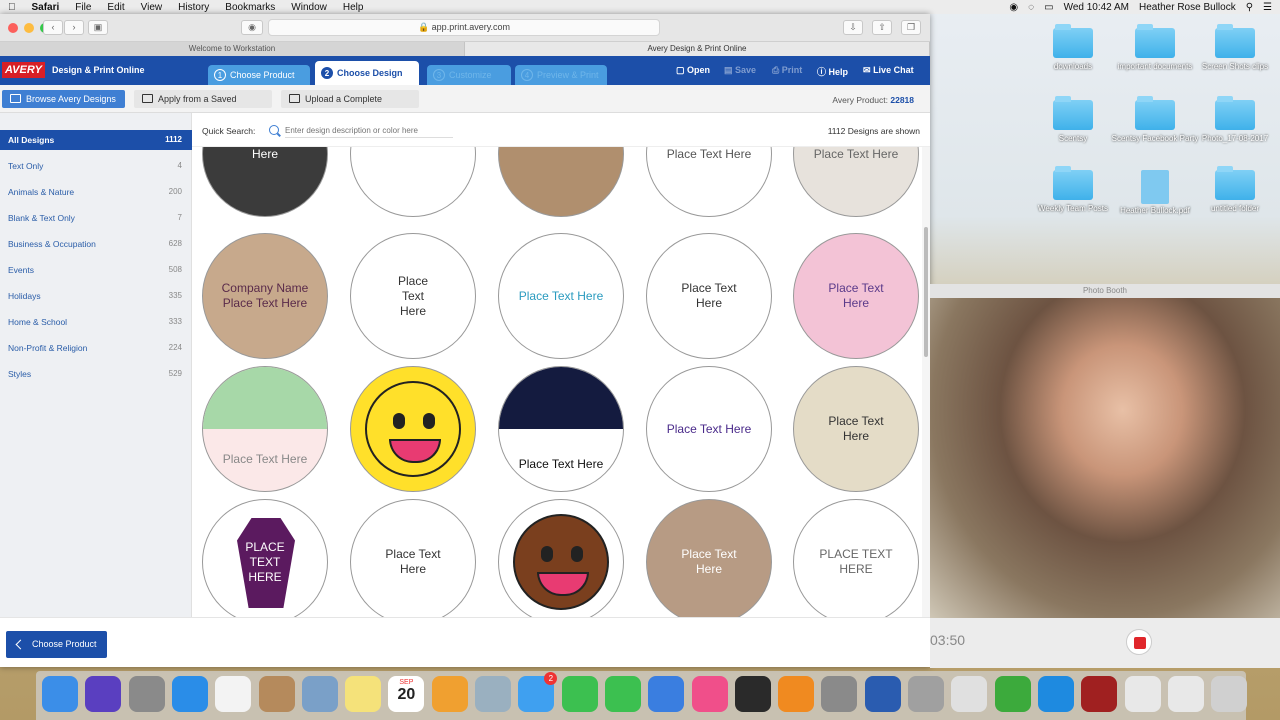 The image size is (1280, 720). Describe the element at coordinates (1013, 7) in the screenshot. I see `record-status-icon: ◉` at that location.